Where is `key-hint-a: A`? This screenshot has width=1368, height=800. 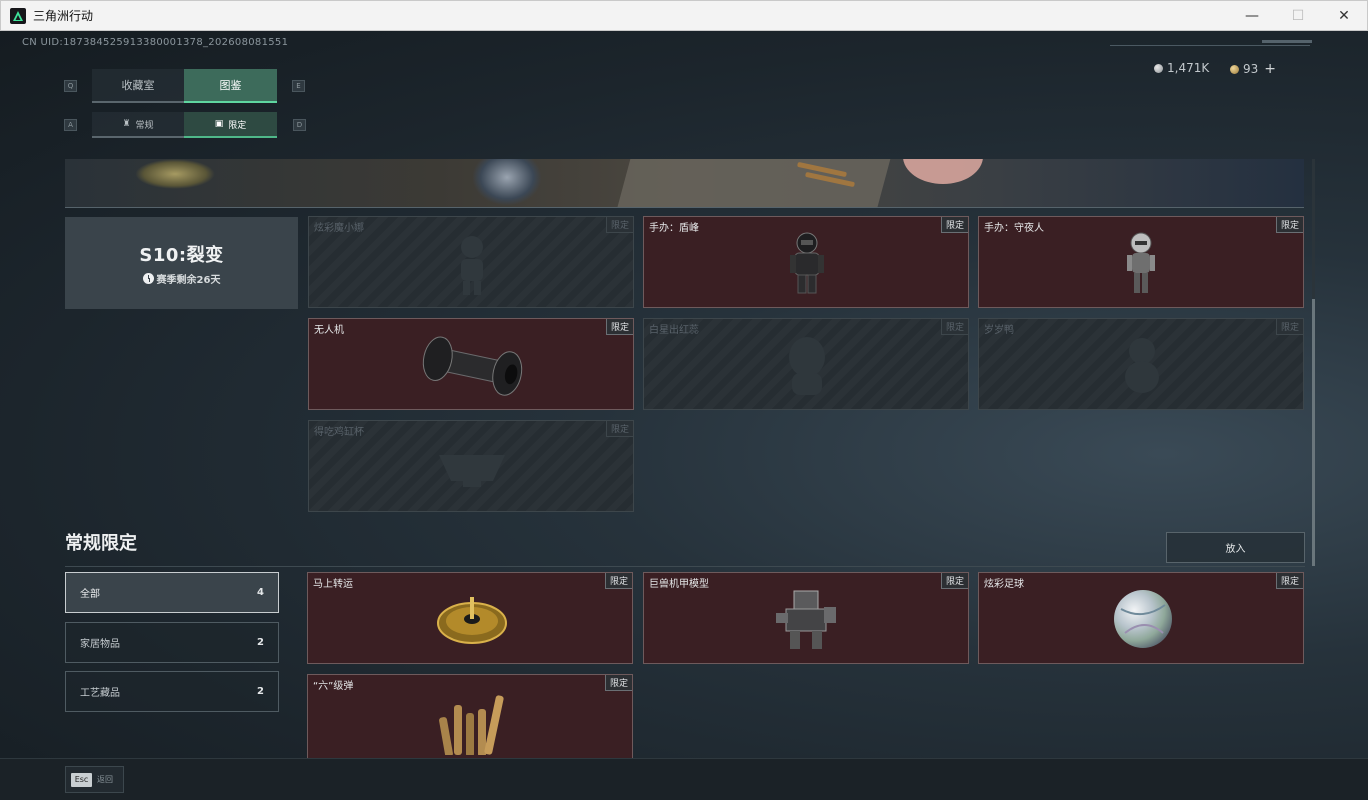
key-hint-a: A is located at coordinates (70, 125).